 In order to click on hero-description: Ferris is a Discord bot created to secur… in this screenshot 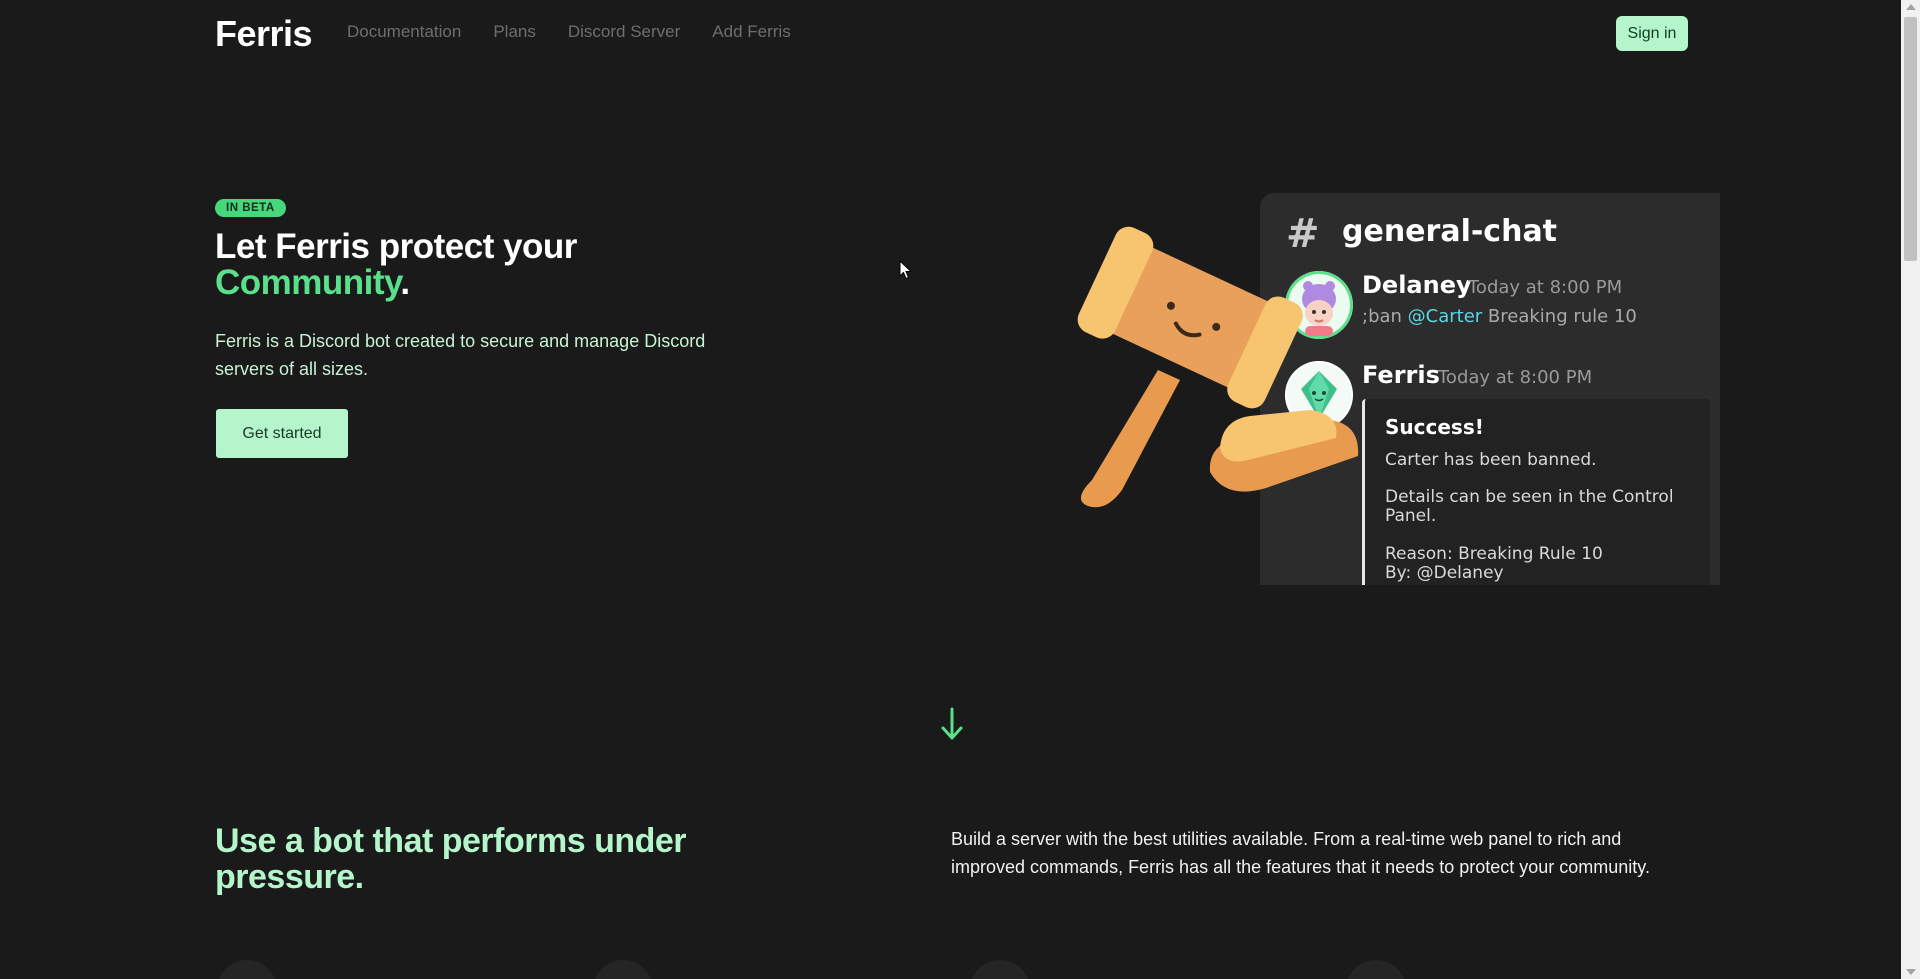, I will do `click(460, 355)`.